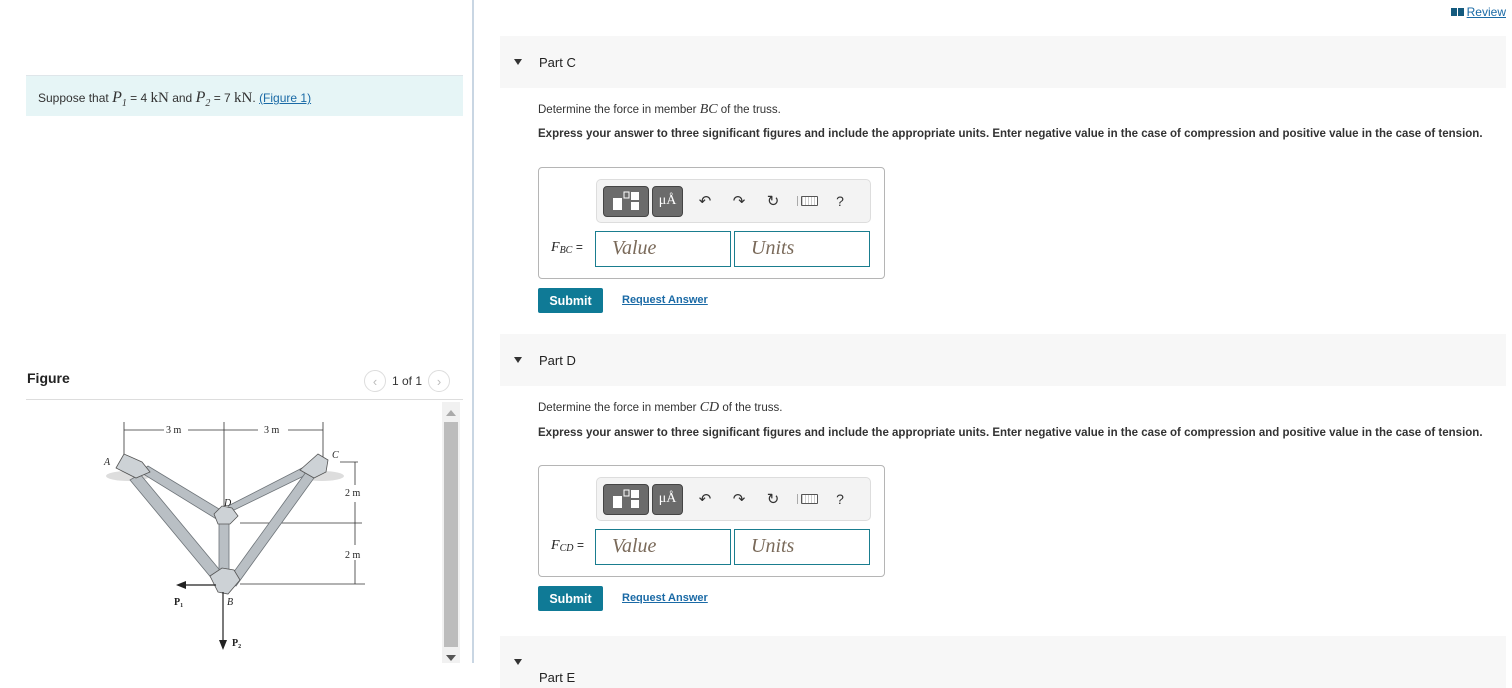 This screenshot has height=688, width=1512. What do you see at coordinates (557, 360) in the screenshot?
I see `part-d-title: Part D` at bounding box center [557, 360].